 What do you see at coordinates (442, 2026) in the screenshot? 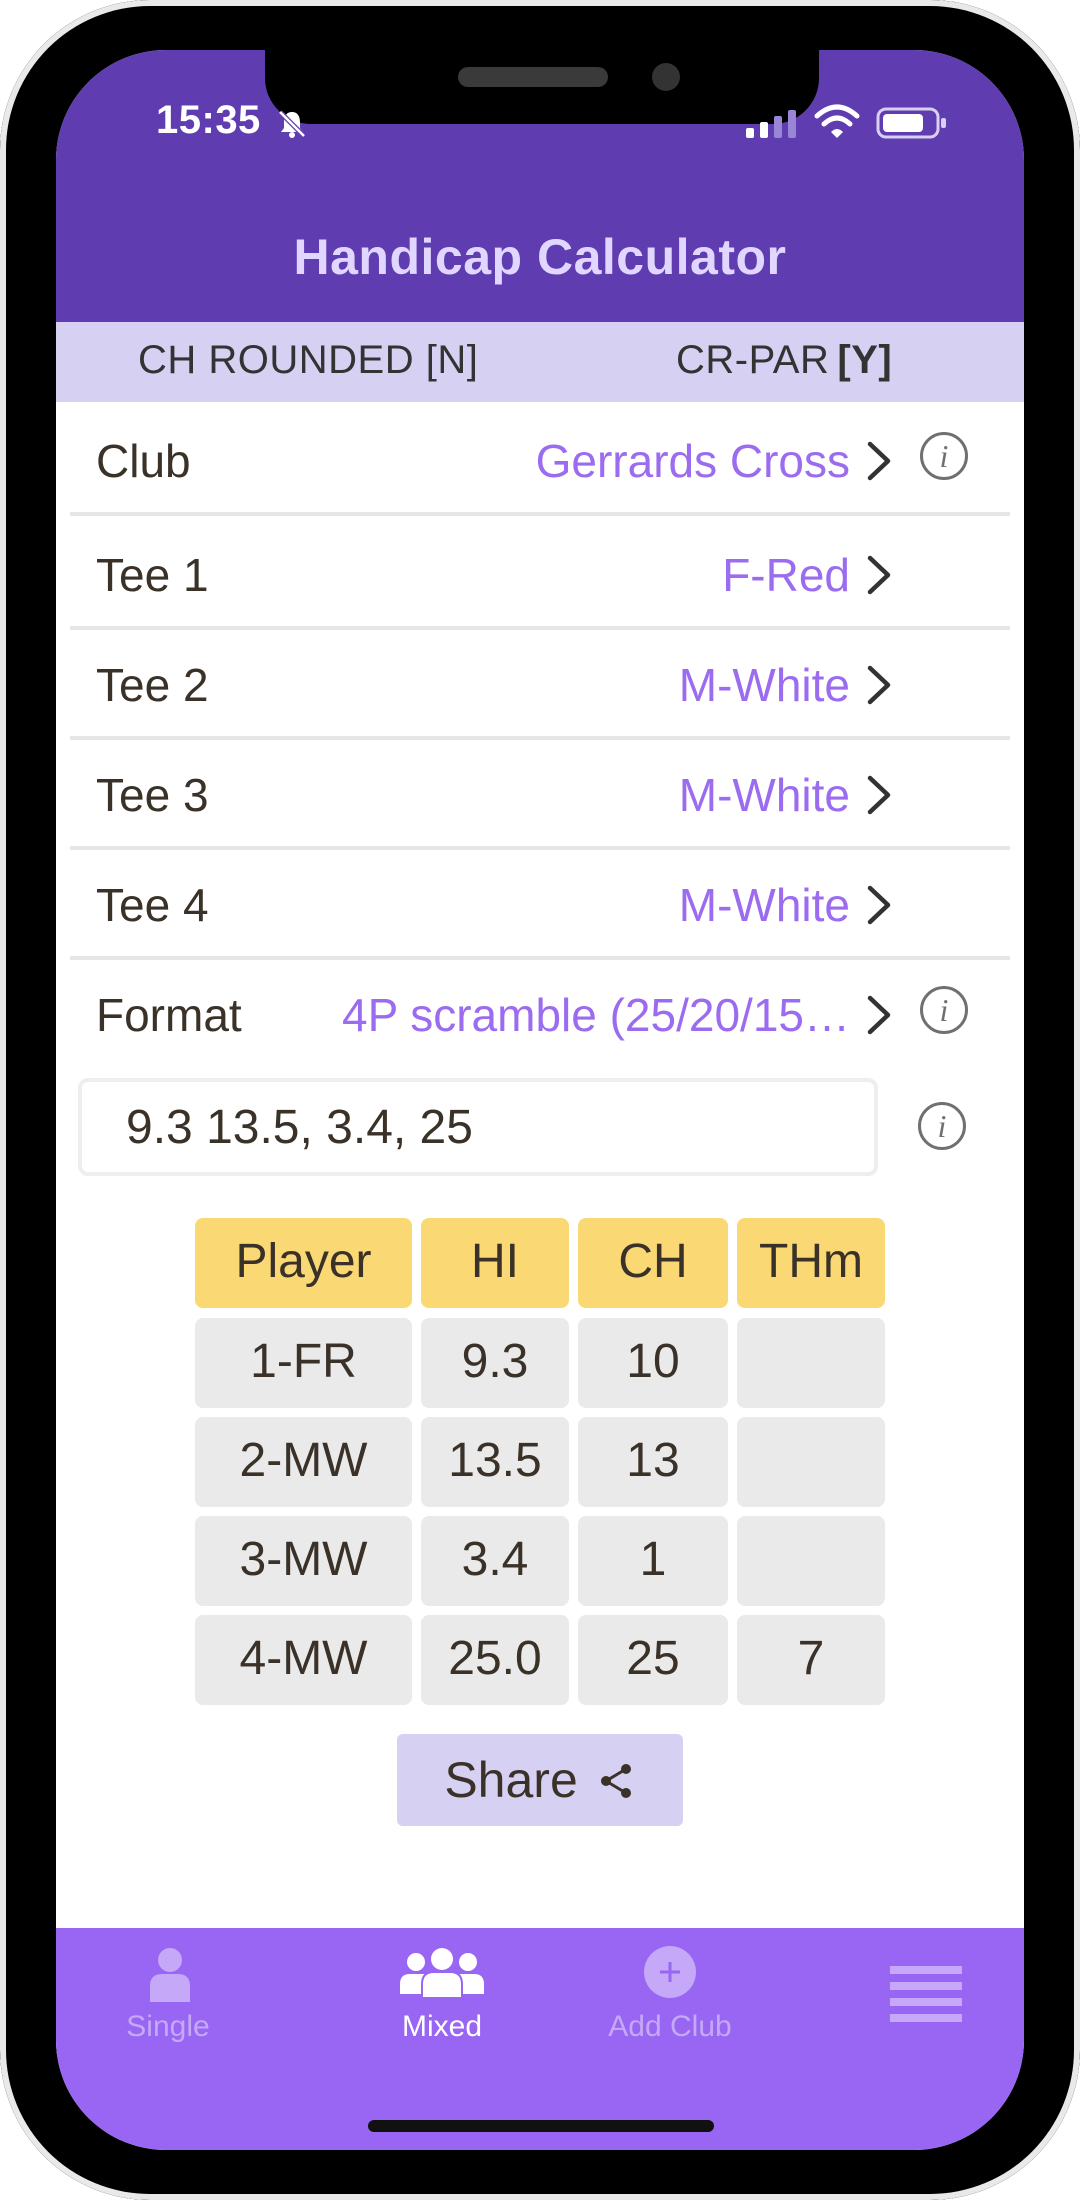
I see `tab-label: Mixed` at bounding box center [442, 2026].